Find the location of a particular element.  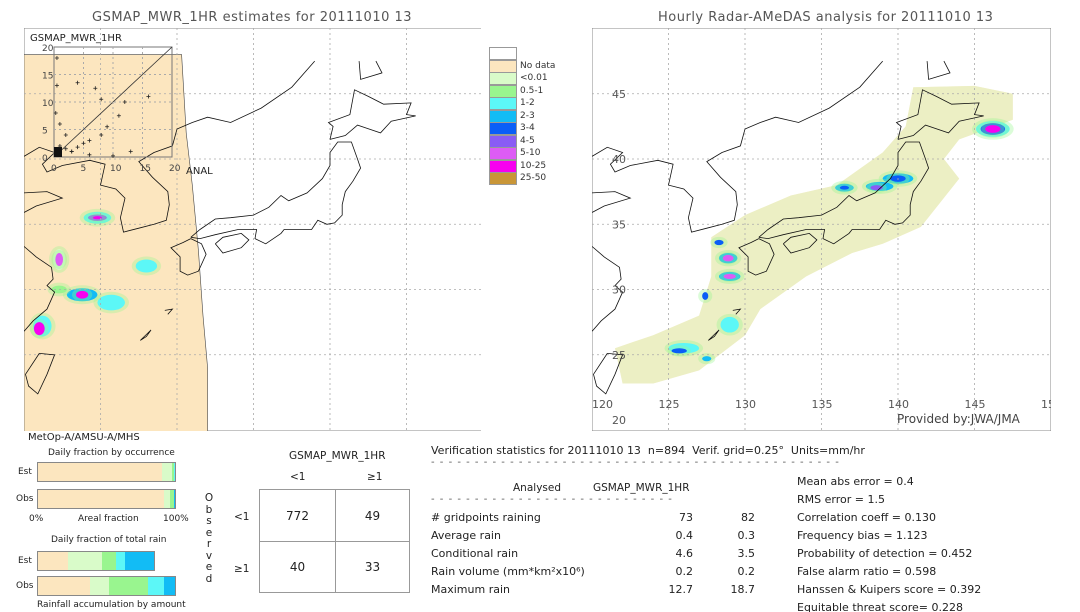

observed-letter: e is located at coordinates (209, 567).